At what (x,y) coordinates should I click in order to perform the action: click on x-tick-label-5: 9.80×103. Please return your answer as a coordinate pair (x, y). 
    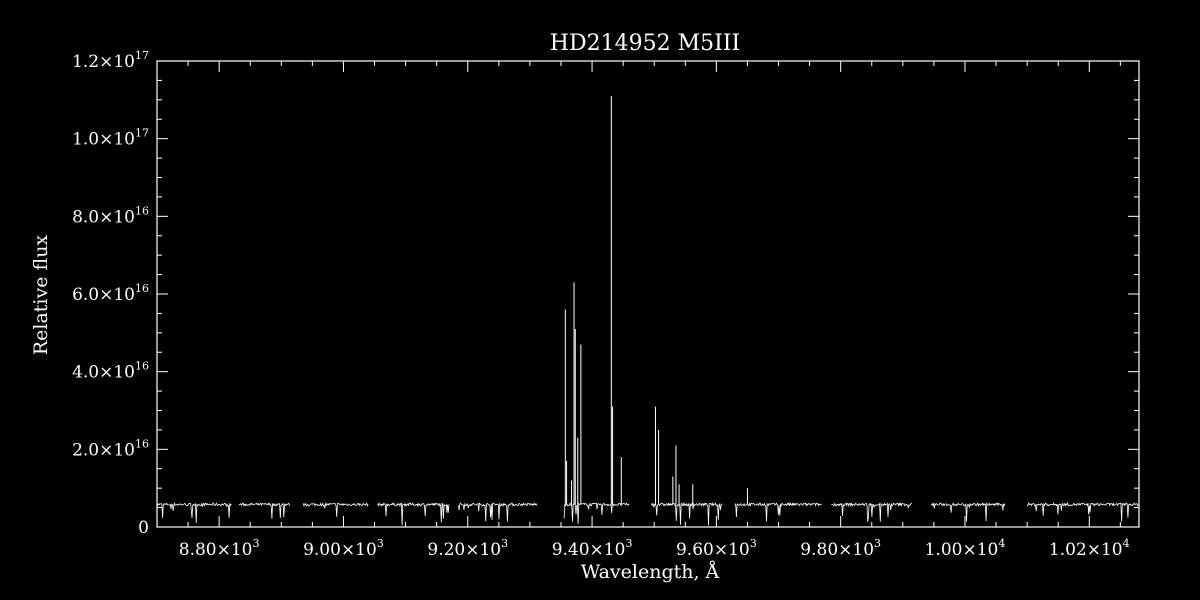
    Looking at the image, I should click on (840, 548).